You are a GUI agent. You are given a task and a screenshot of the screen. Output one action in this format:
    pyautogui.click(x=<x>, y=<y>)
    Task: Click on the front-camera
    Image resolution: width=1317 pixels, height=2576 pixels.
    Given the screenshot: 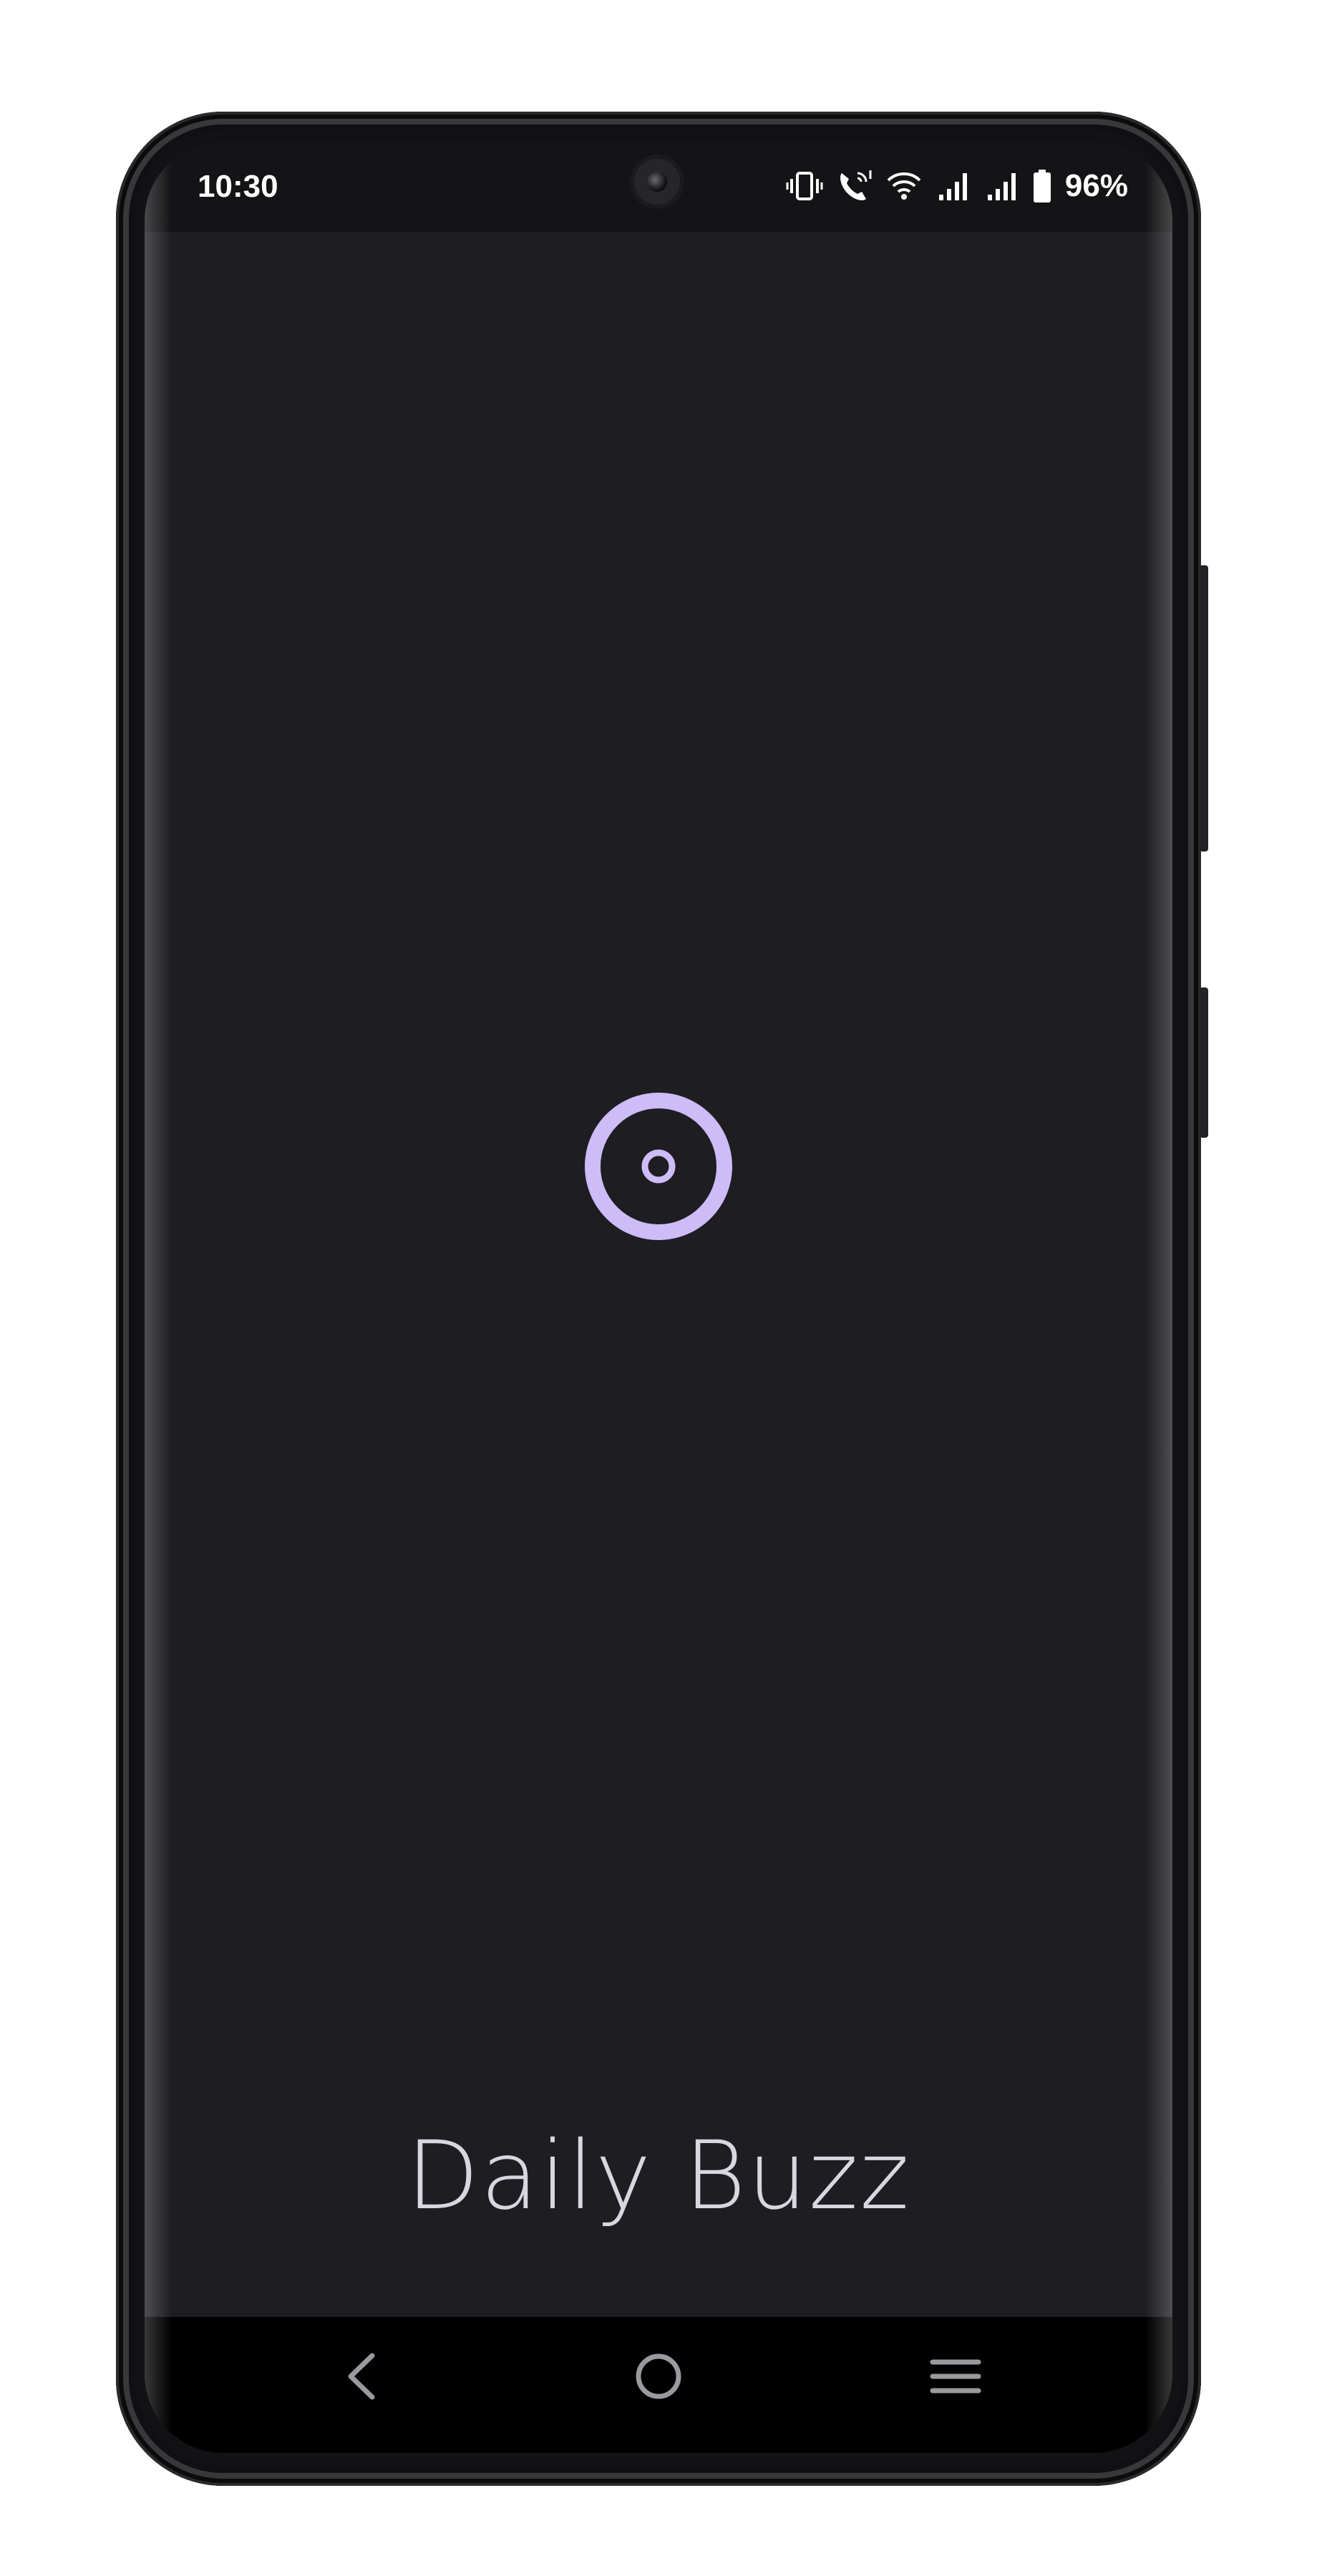 What is the action you would take?
    pyautogui.click(x=657, y=182)
    